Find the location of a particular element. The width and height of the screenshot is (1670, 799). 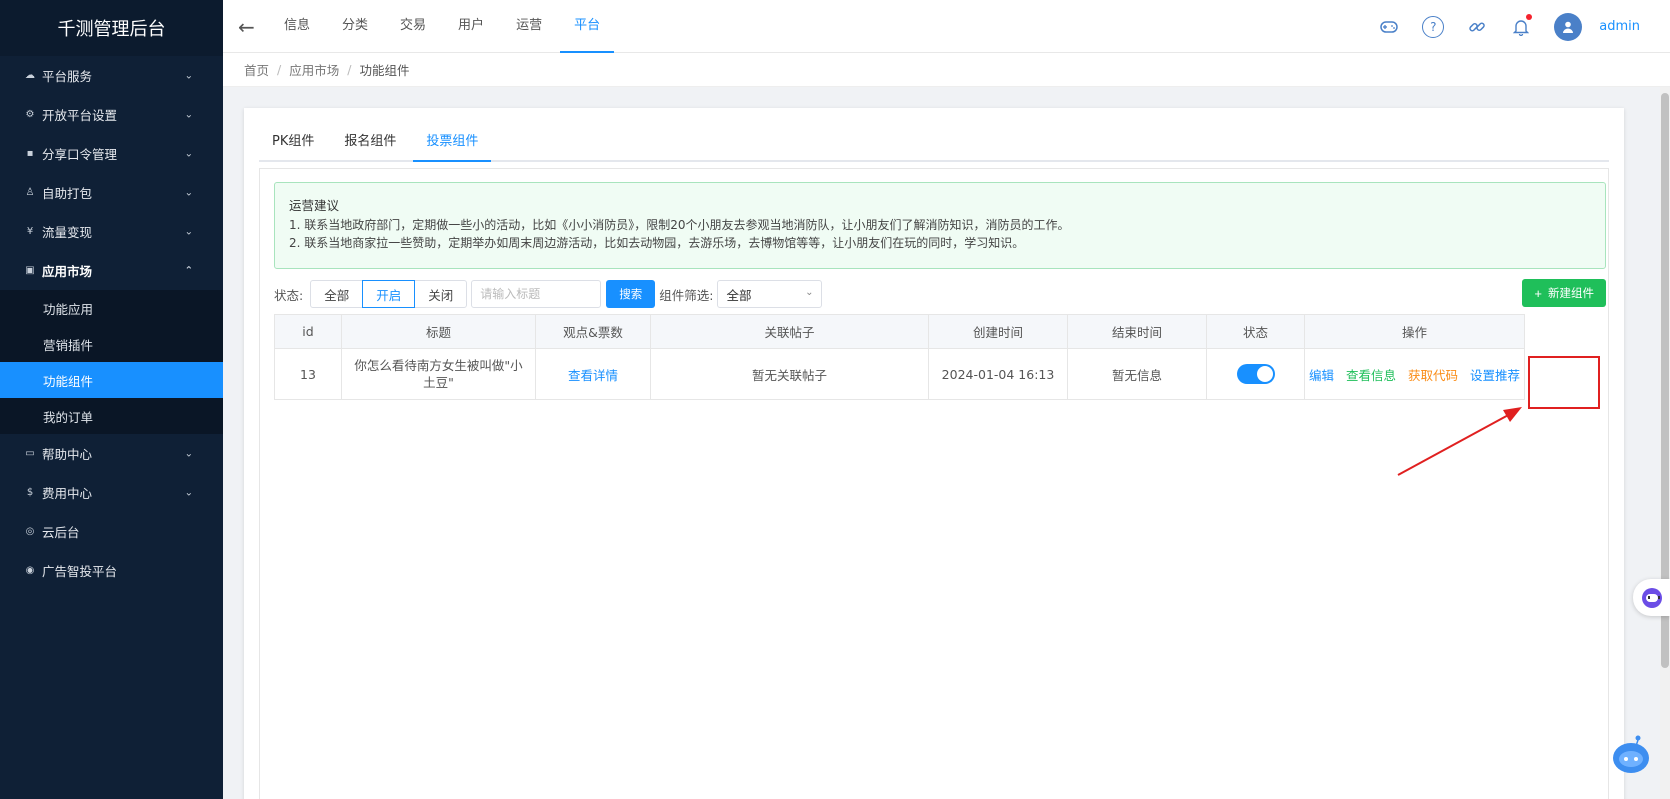

toggle-knob is located at coordinates (1264, 374).